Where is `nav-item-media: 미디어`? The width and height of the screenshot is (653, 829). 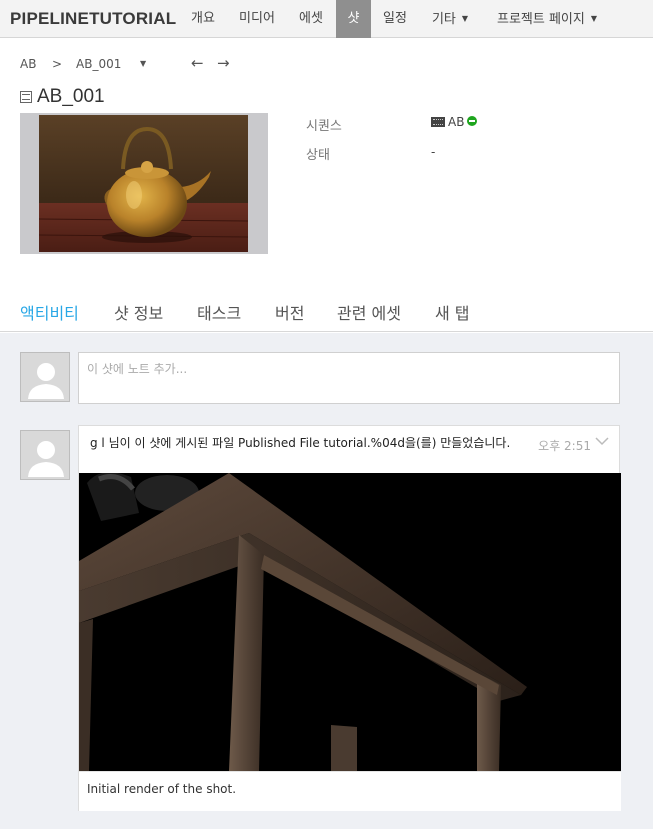 nav-item-media: 미디어 is located at coordinates (257, 19).